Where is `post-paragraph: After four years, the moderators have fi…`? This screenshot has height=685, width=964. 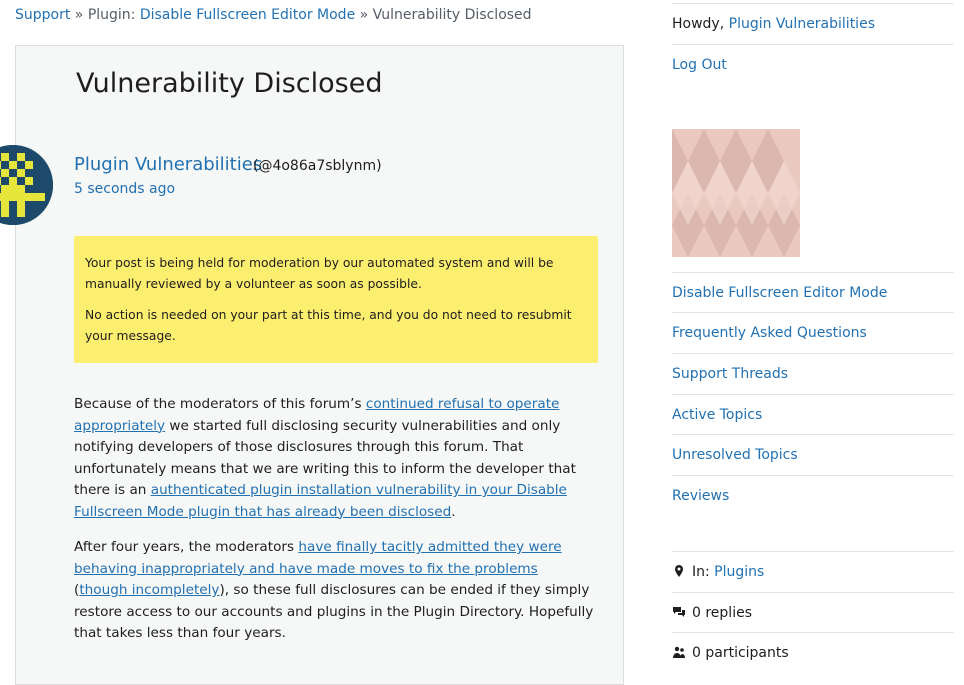 post-paragraph: After four years, the moderators have fi… is located at coordinates (334, 591).